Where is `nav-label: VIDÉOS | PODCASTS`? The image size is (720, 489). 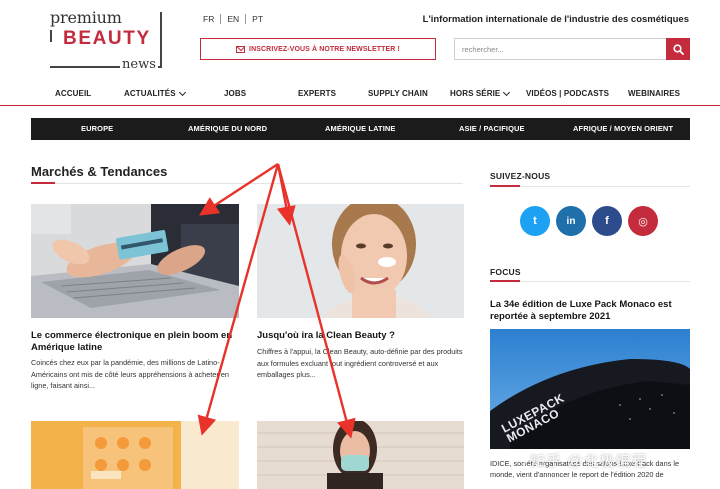
nav-label: VIDÉOS | PODCASTS is located at coordinates (568, 93).